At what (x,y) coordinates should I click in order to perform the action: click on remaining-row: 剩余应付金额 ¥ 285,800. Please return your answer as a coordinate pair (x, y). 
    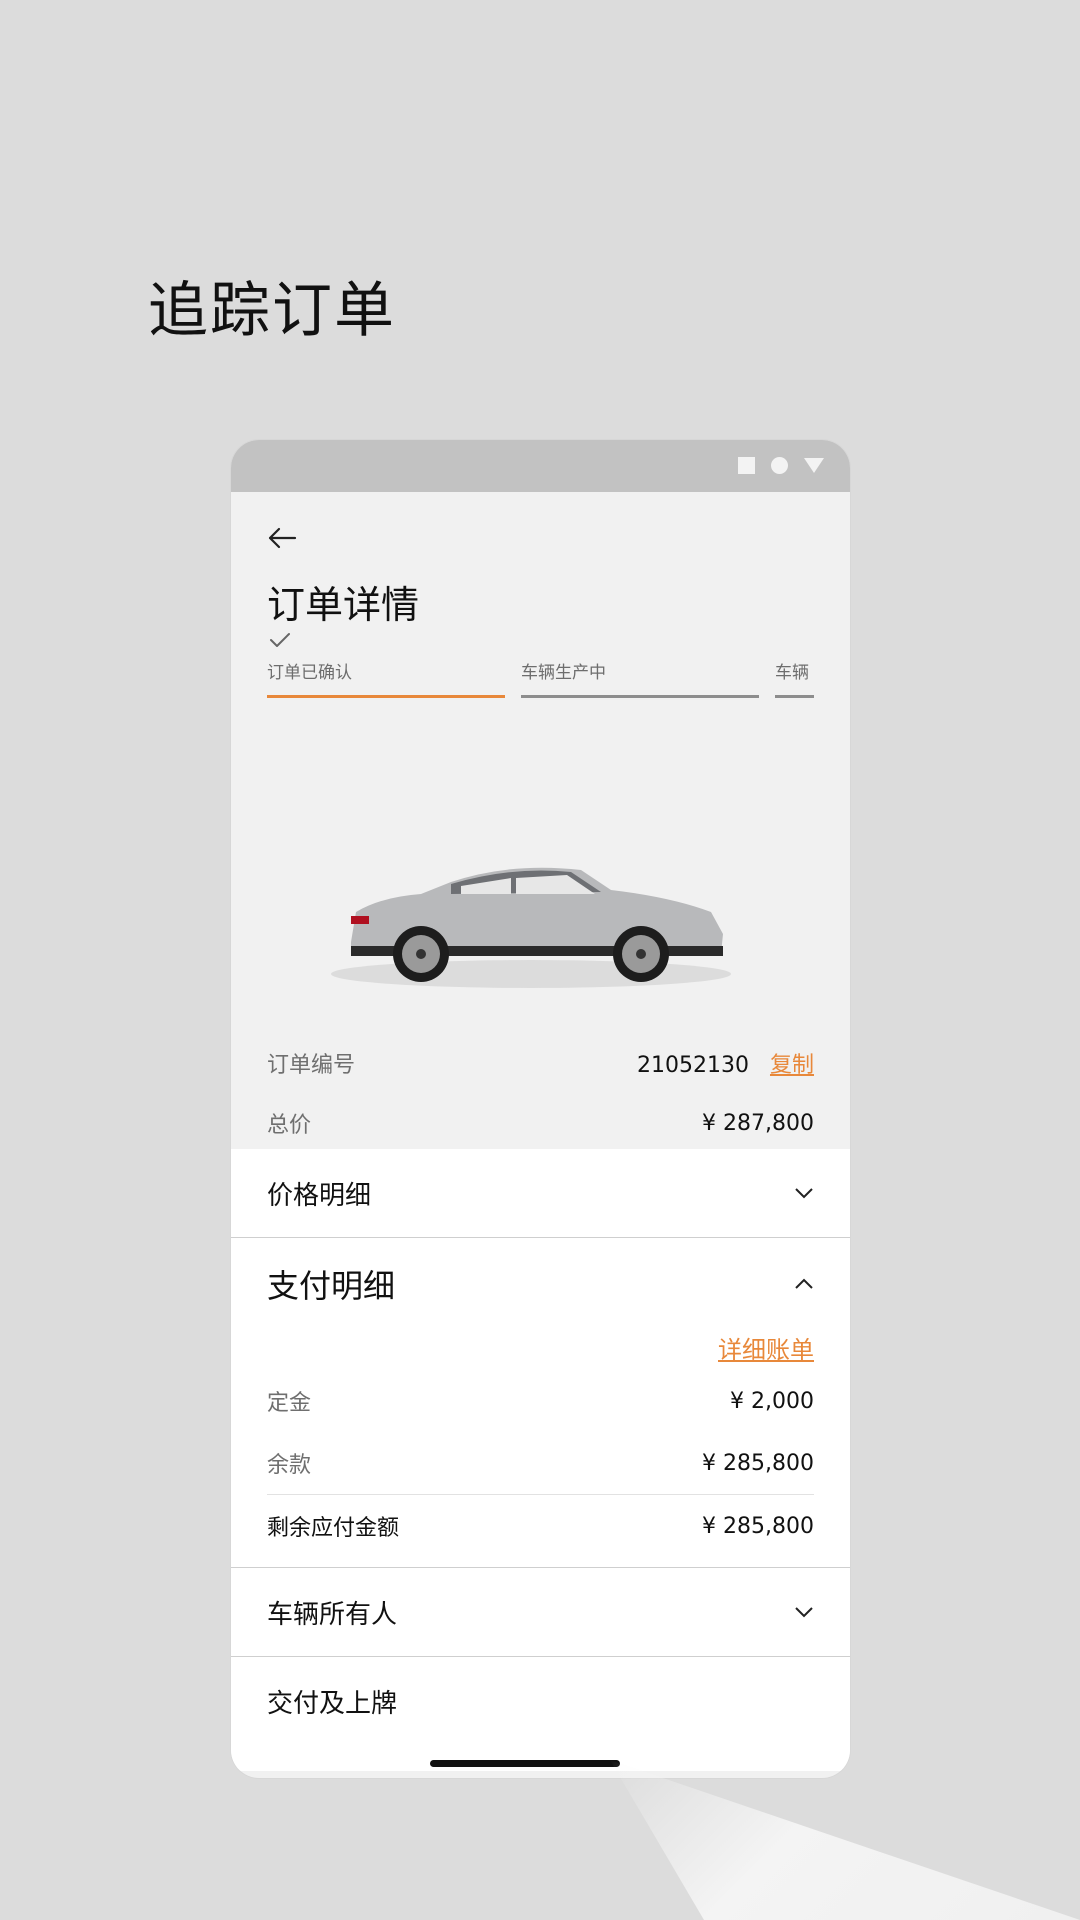
    Looking at the image, I should click on (540, 1526).